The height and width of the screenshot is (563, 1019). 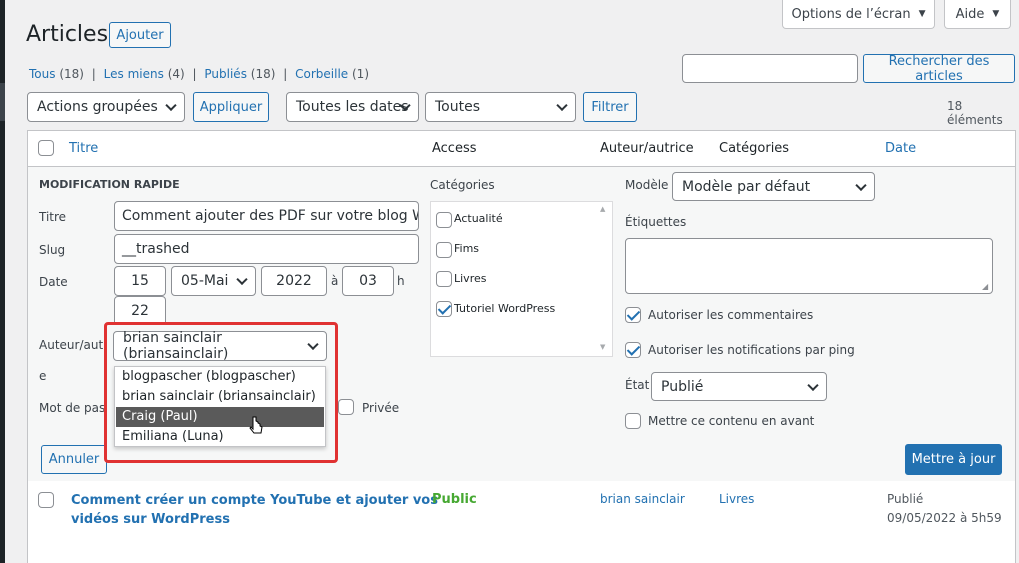 I want to click on sticky-label: Mettre ce contenu en avant, so click(x=731, y=421).